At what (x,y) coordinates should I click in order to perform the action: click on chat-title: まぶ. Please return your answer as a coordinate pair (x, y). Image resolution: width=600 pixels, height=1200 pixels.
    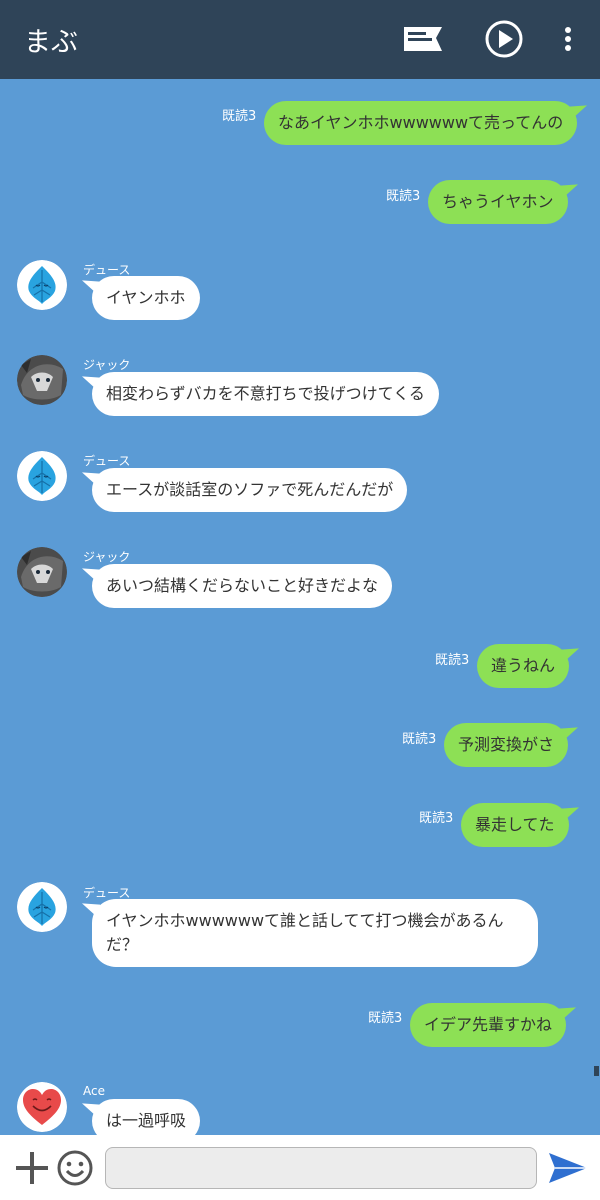
    Looking at the image, I should click on (51, 42).